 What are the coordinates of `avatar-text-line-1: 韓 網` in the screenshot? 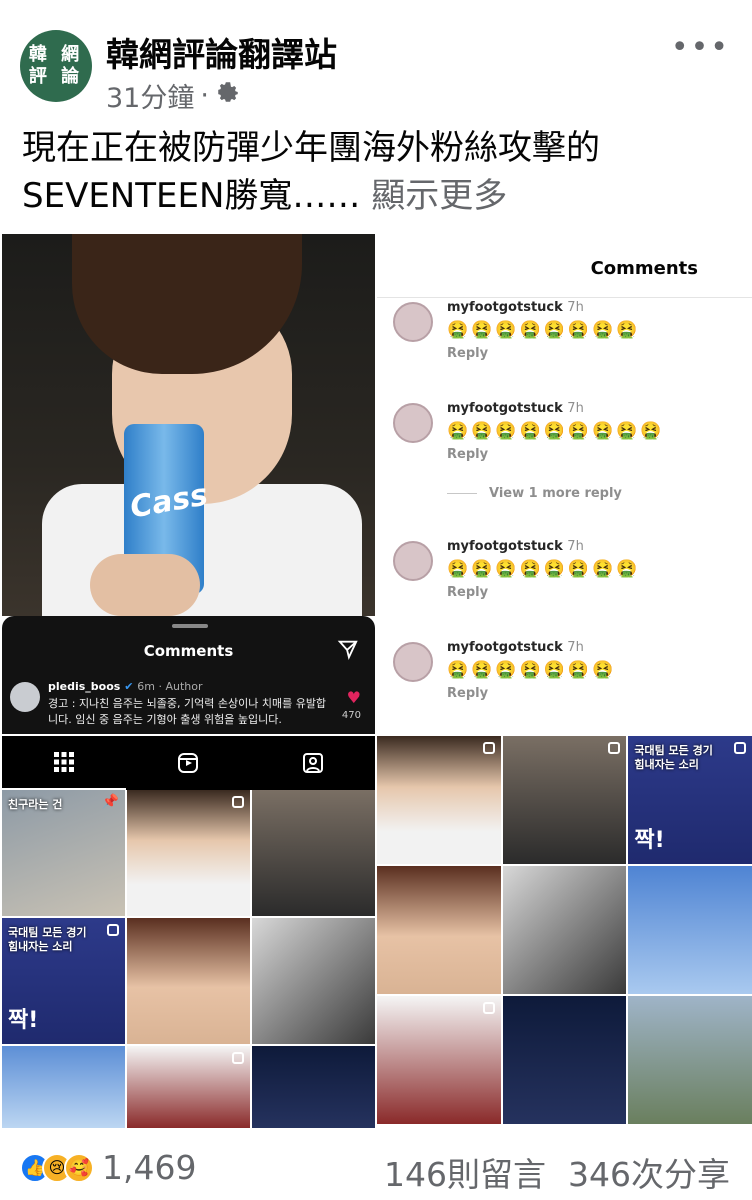 It's located at (56, 54).